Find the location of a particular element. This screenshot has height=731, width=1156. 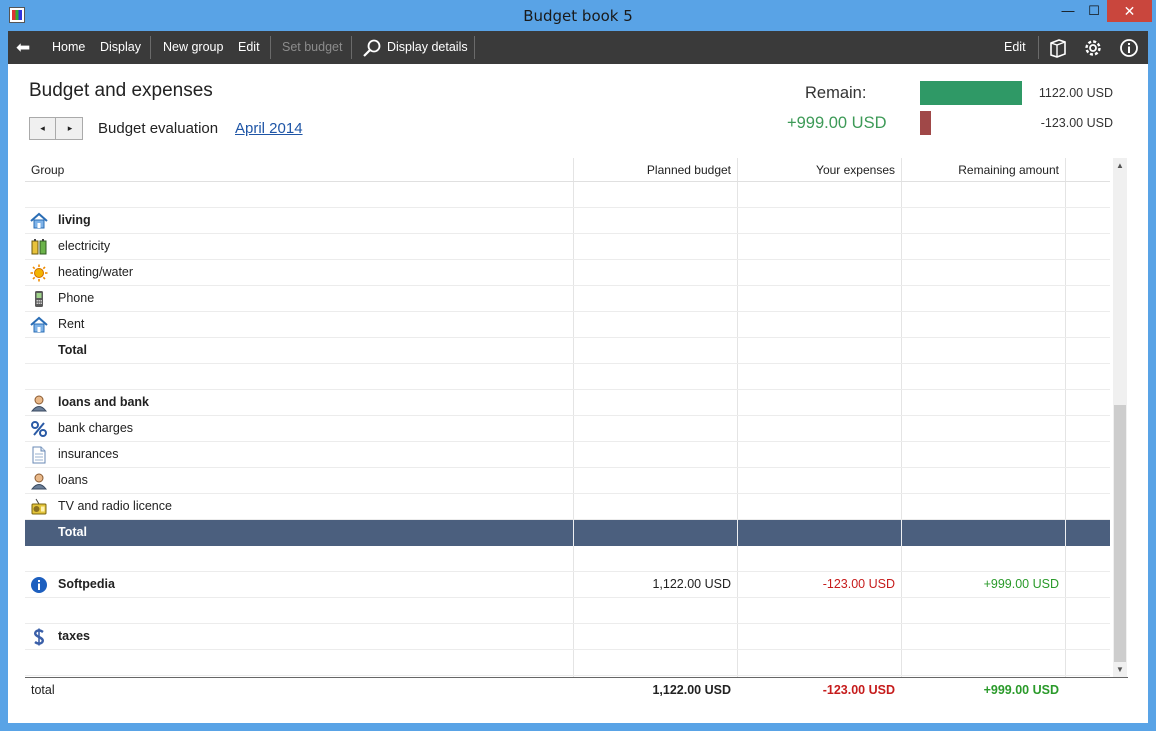

window-title: Budget book 5 is located at coordinates (578, 16).